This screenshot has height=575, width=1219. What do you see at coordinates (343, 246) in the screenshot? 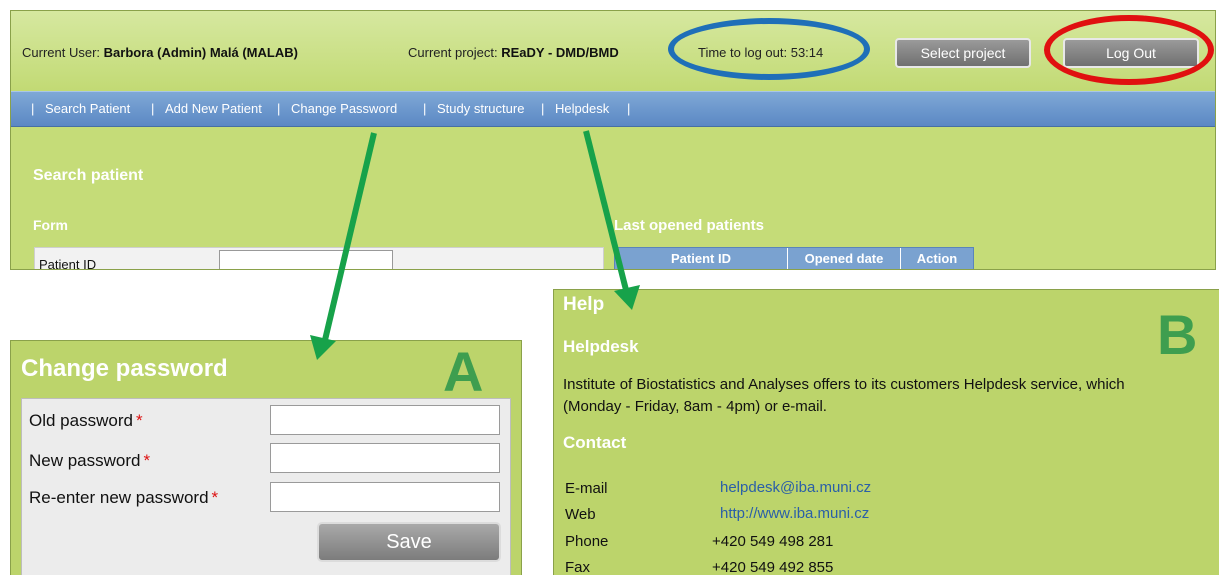
I see `arrow-to-change-password` at bounding box center [343, 246].